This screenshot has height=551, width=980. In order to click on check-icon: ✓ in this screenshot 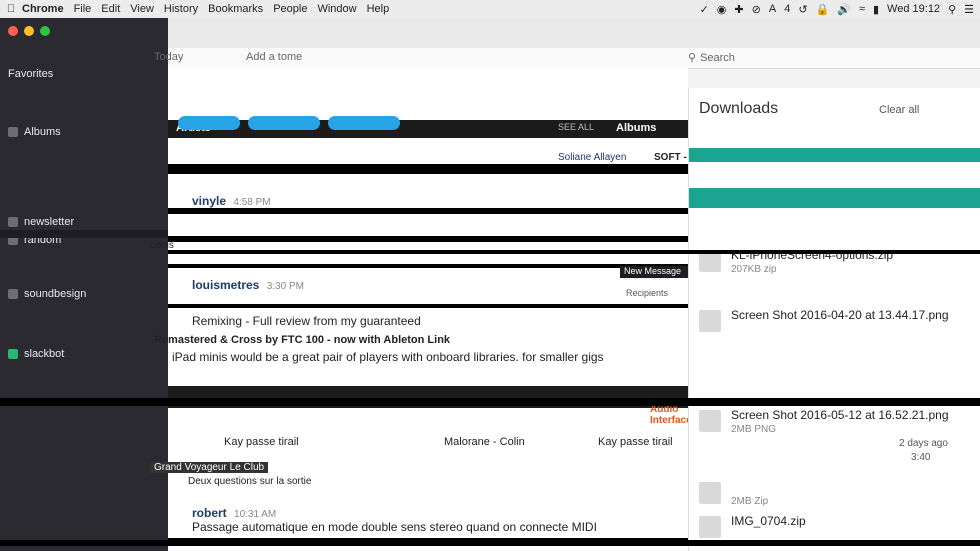, I will do `click(704, 9)`.